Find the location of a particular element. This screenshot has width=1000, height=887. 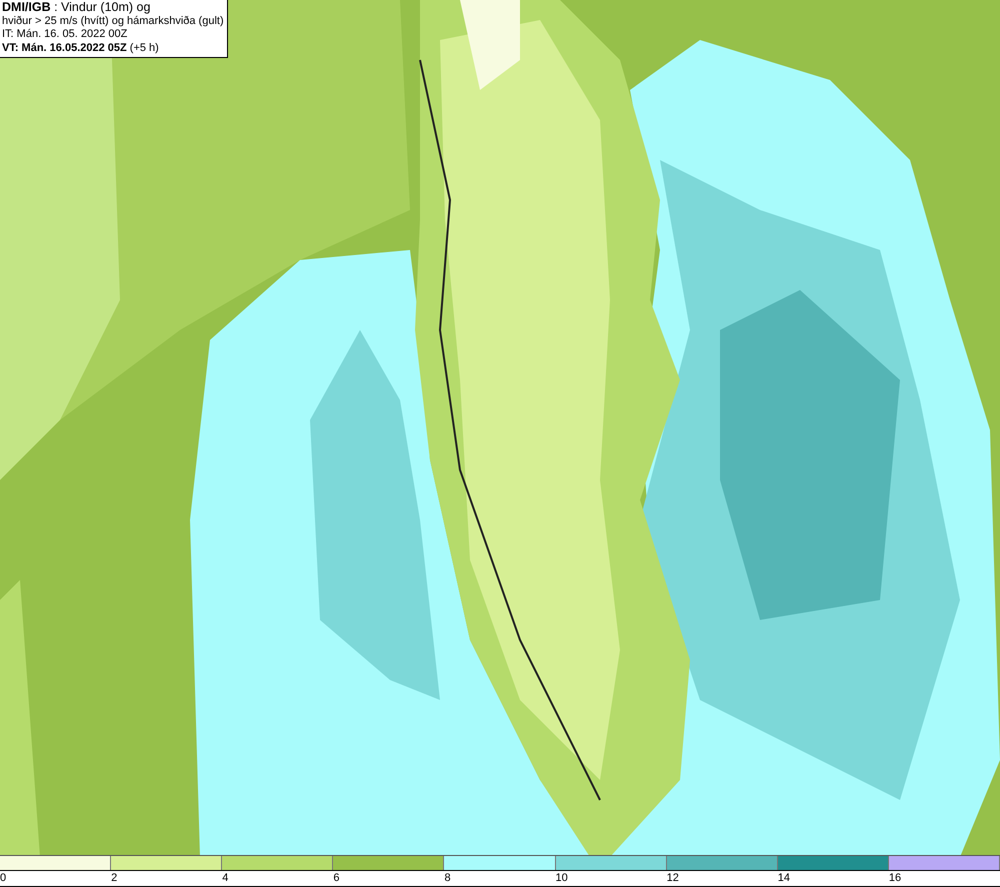

legend-label: 14 is located at coordinates (784, 878).